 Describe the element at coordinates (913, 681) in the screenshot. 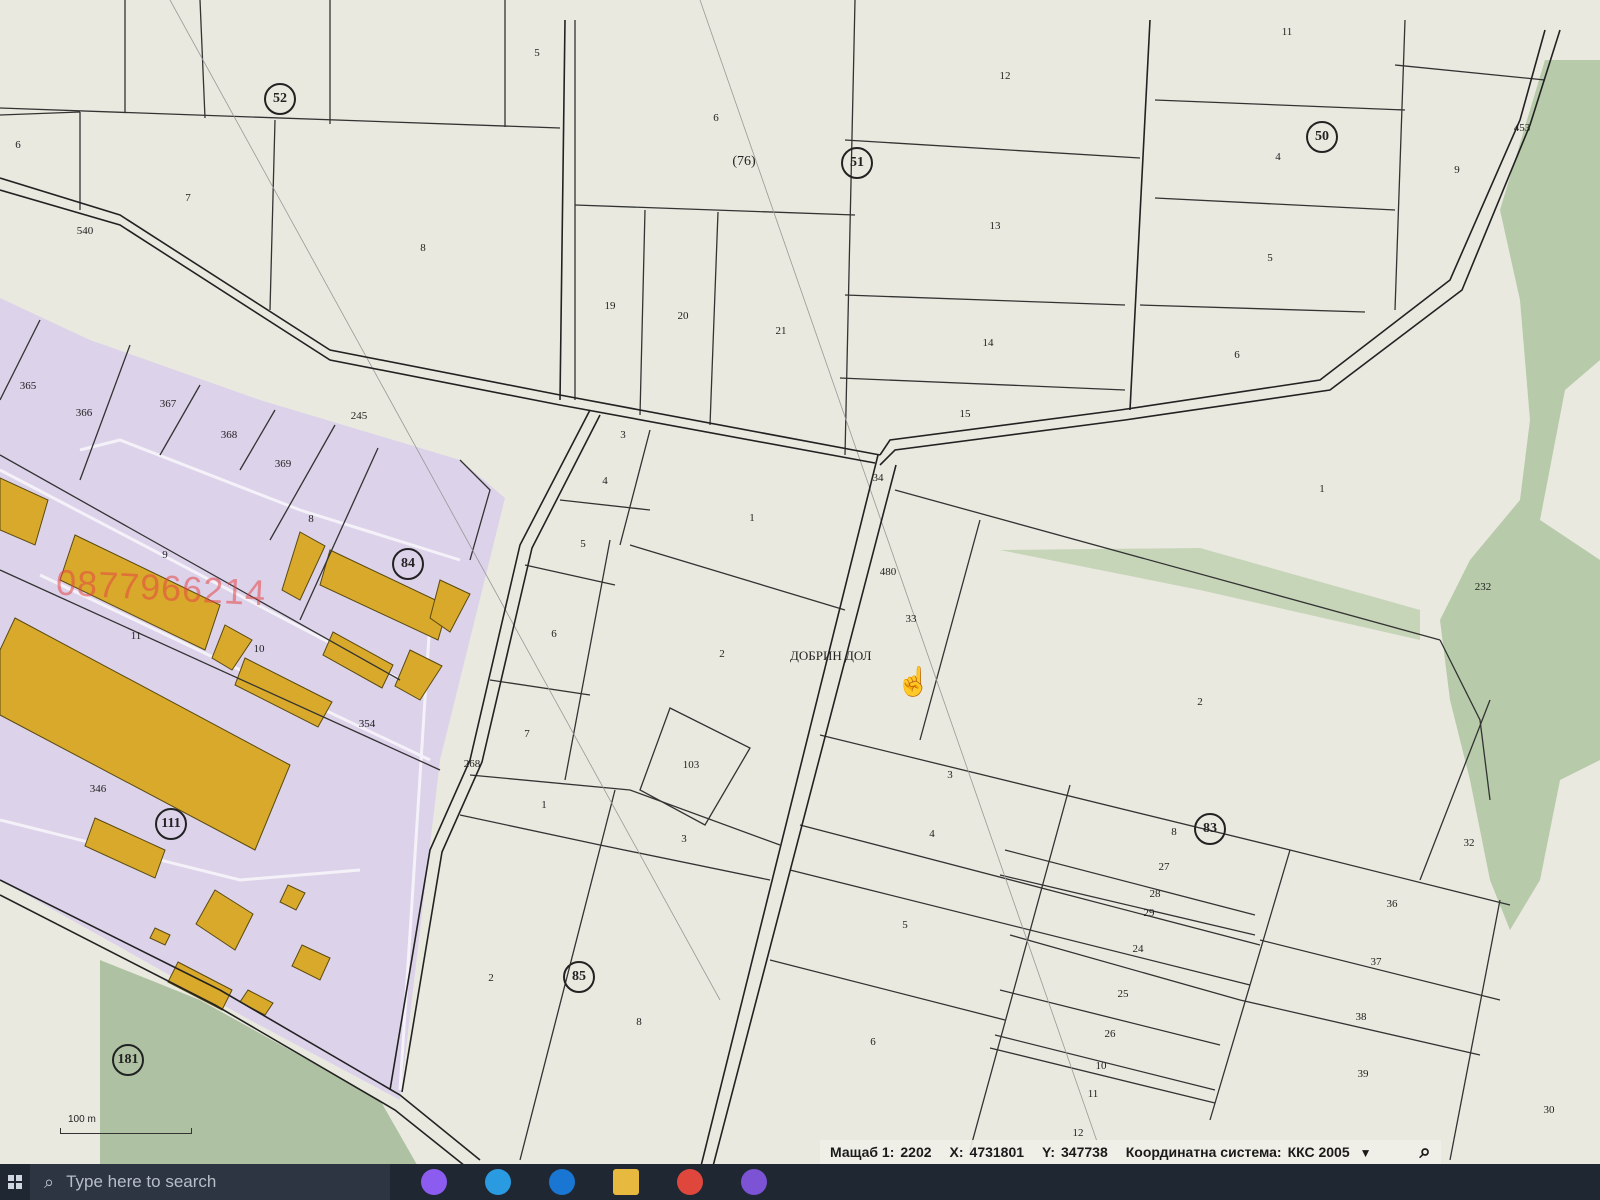

I see `hand-cursor-icon: ☝` at that location.